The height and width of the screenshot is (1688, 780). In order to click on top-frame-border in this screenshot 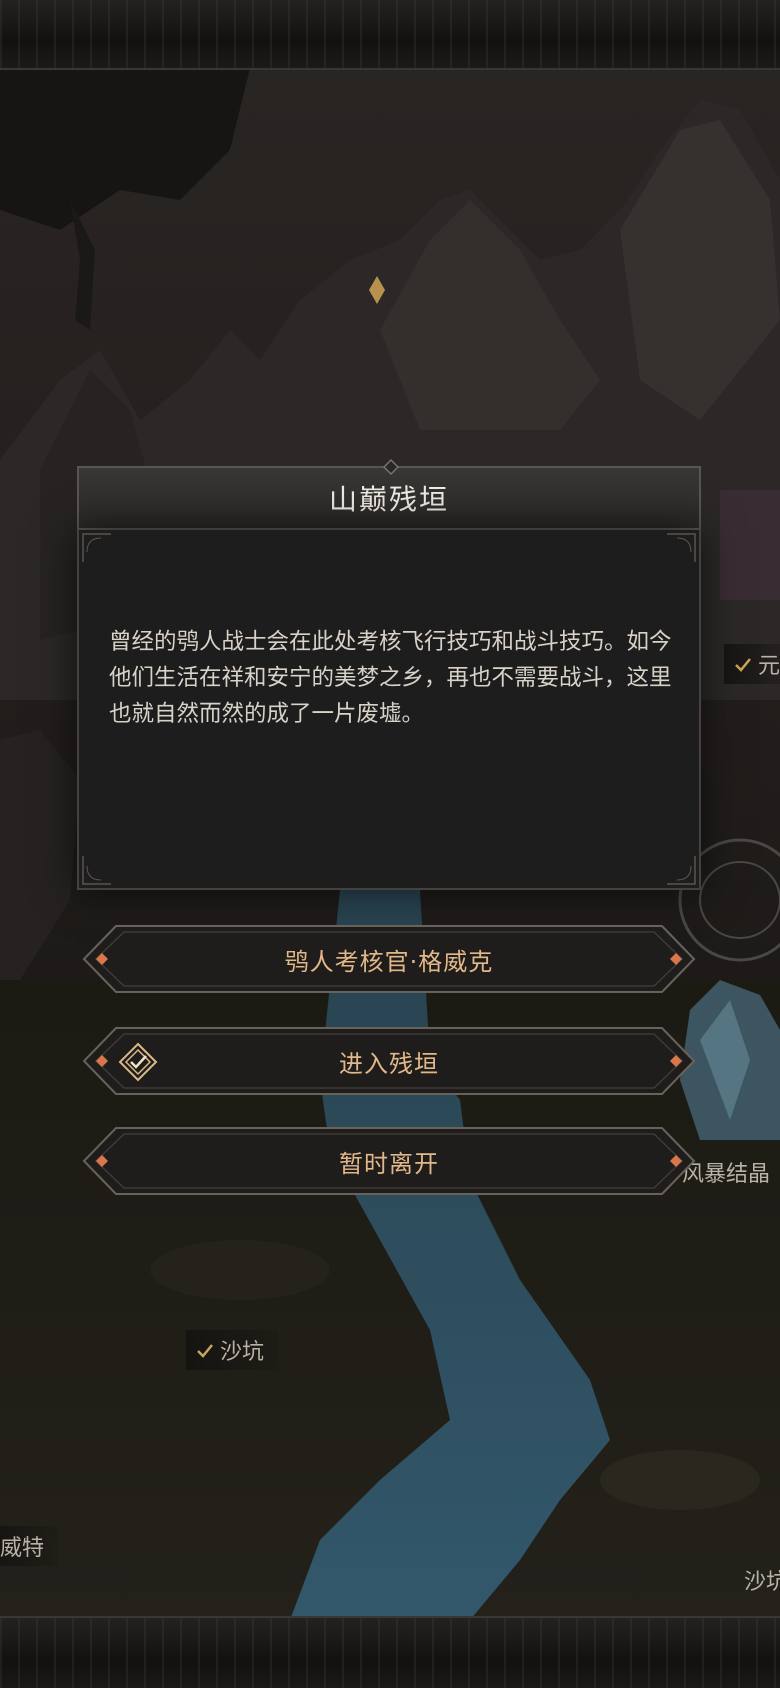, I will do `click(390, 35)`.